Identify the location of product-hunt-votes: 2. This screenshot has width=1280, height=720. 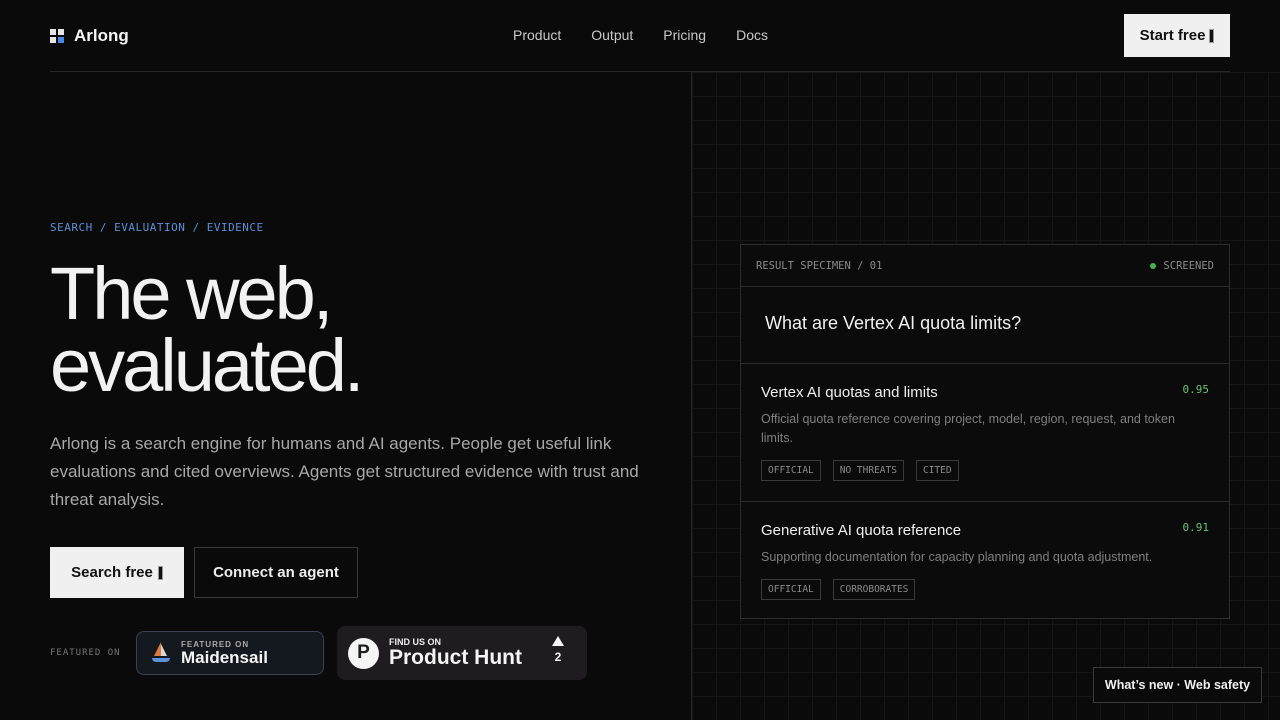
(558, 650).